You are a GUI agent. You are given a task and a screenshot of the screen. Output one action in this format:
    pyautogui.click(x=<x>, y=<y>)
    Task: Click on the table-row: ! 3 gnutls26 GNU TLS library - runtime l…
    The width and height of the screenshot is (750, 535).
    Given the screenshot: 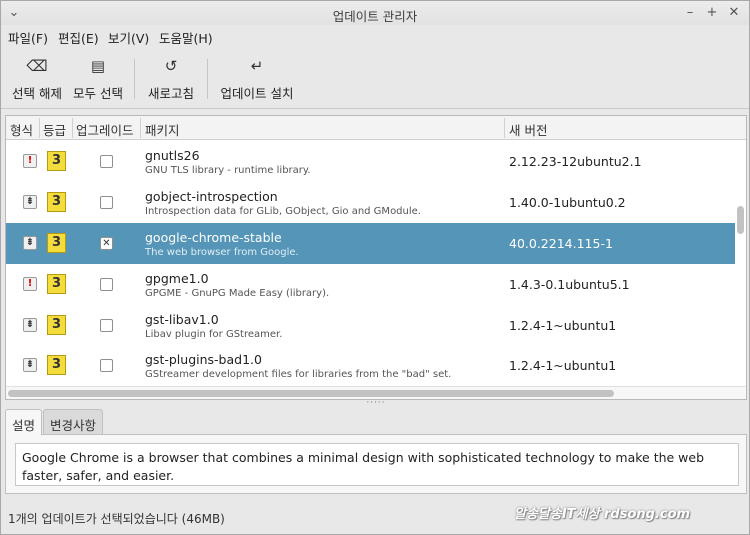 What is the action you would take?
    pyautogui.click(x=370, y=161)
    